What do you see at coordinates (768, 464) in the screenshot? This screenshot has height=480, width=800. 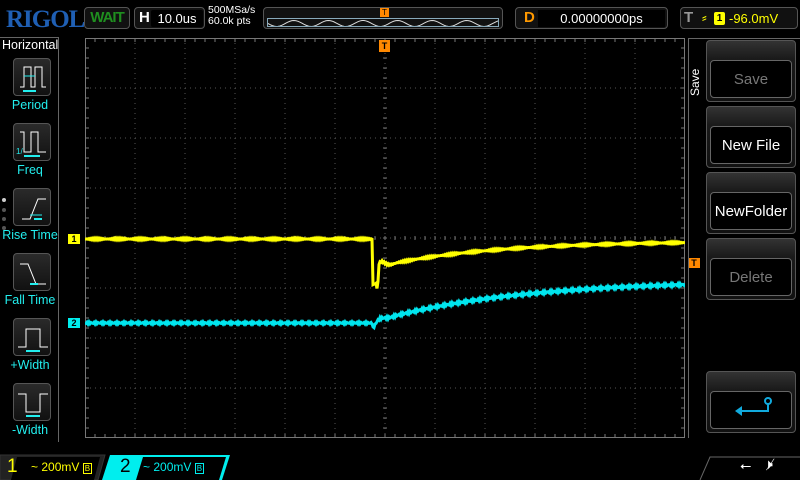 I see `sound-muted-icon: 🕨̸` at bounding box center [768, 464].